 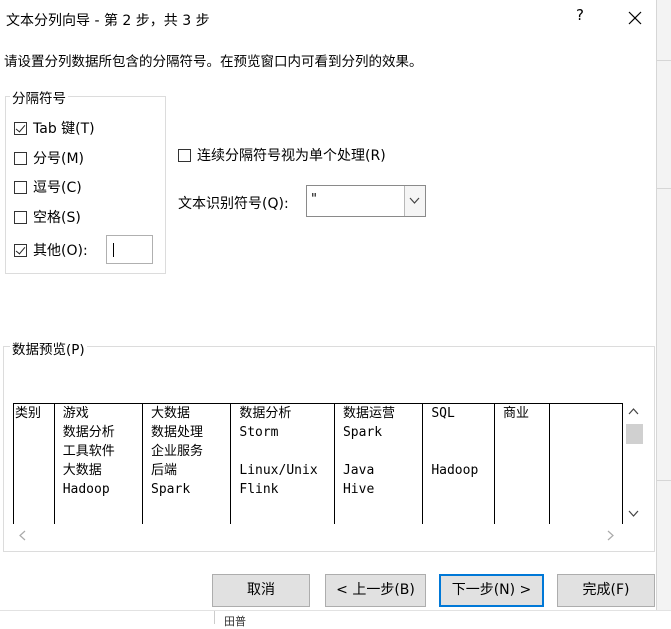 I want to click on preview-cell: 商业, so click(x=522, y=413).